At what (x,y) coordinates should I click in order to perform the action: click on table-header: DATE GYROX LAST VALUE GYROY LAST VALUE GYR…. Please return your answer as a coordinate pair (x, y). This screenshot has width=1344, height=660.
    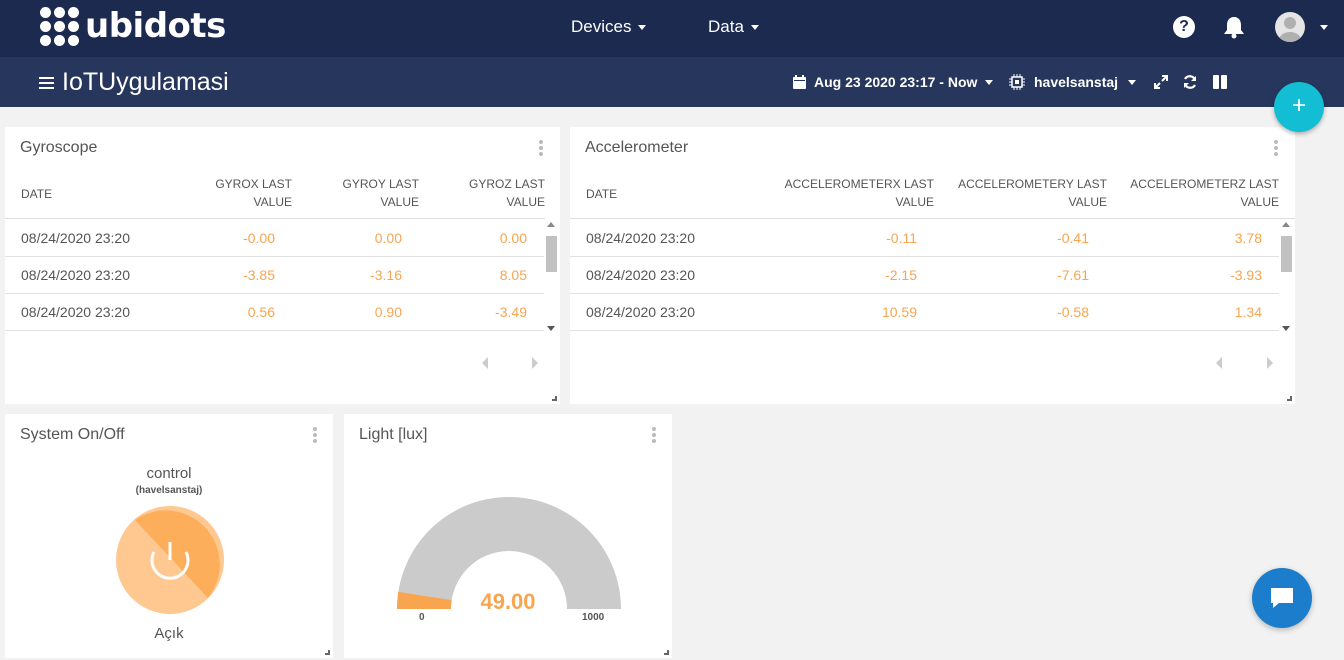
    Looking at the image, I should click on (275, 196).